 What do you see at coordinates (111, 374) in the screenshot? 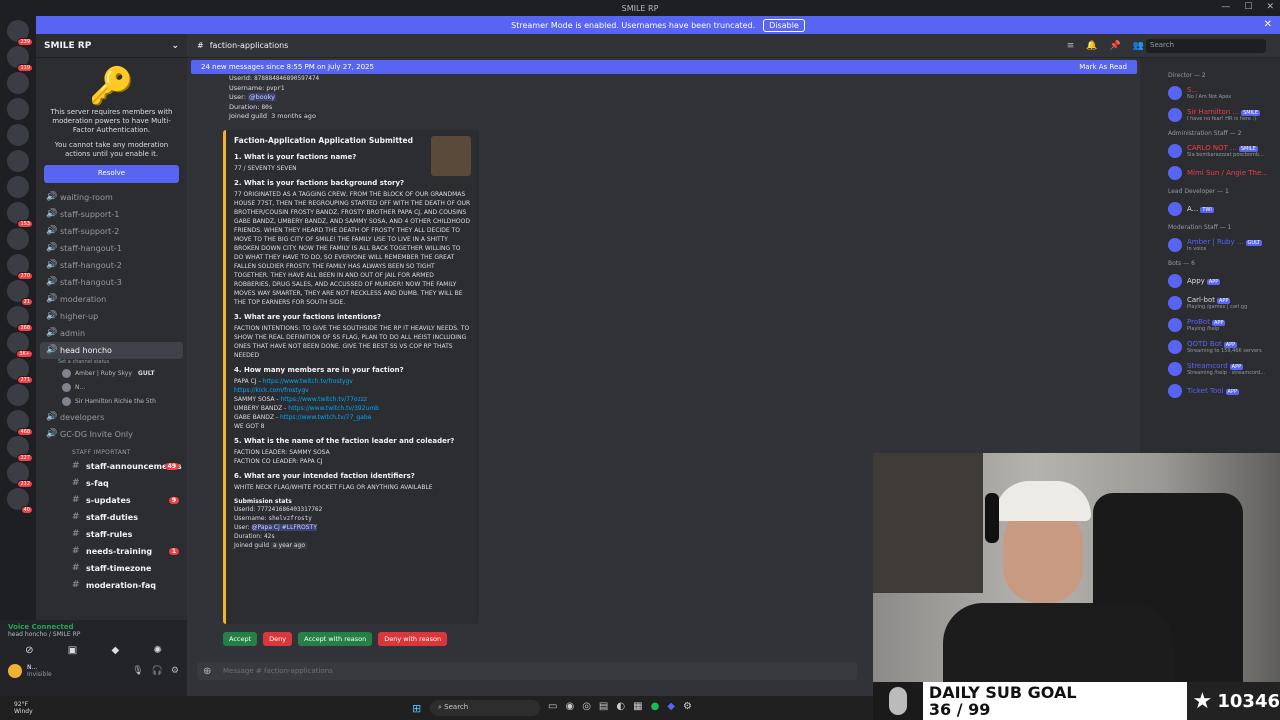
I see `voice-user: Amber | Ruby Skyy GULT` at bounding box center [111, 374].